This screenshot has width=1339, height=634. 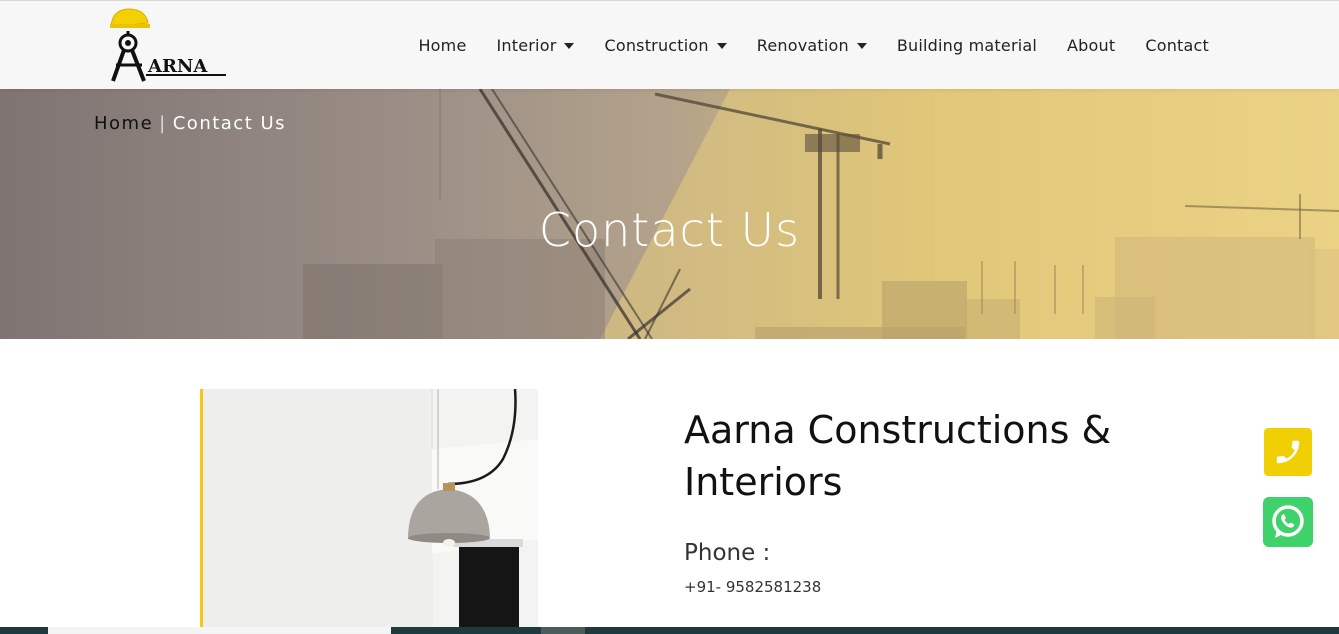 I want to click on interior-photo, so click(x=369, y=511).